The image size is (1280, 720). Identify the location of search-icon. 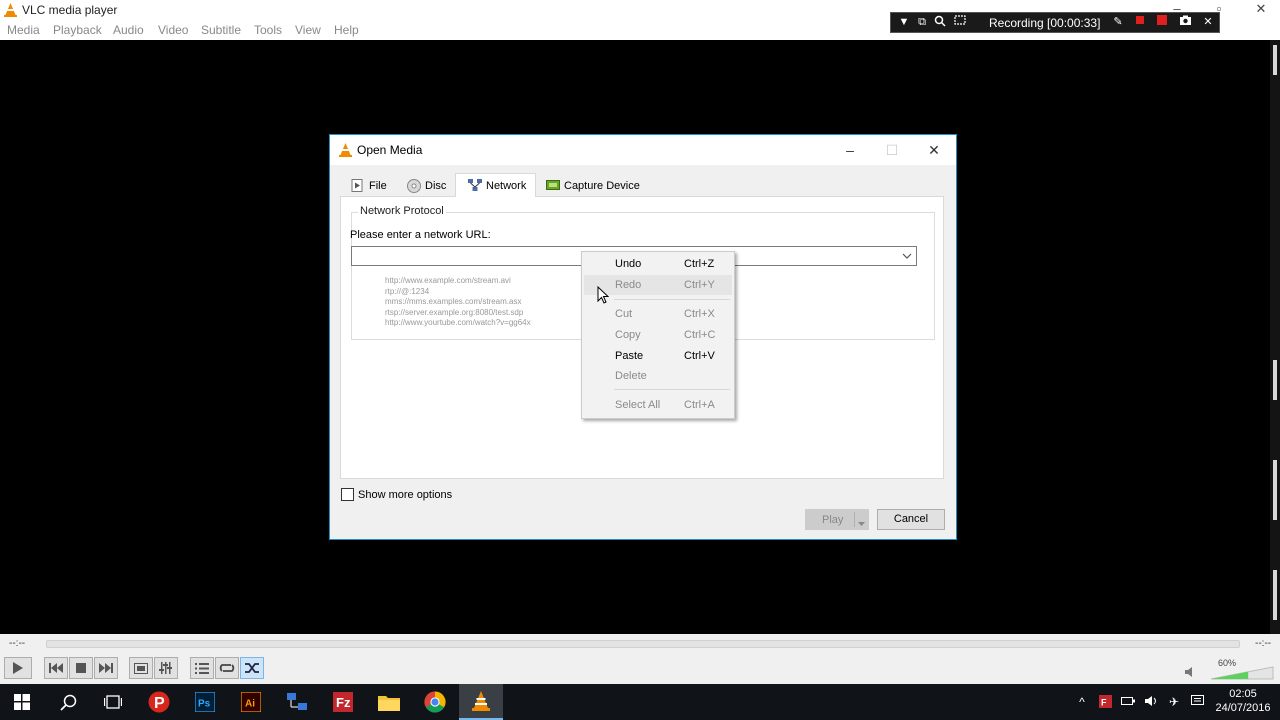
(68, 702).